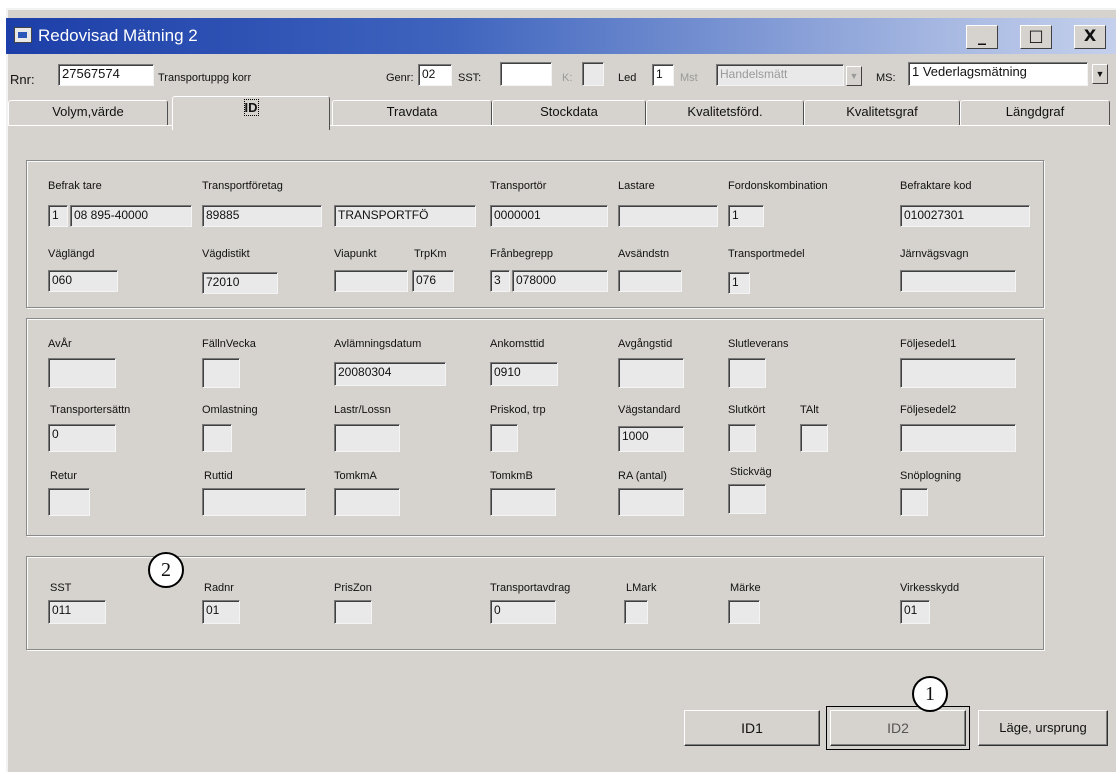 Image resolution: width=1116 pixels, height=772 pixels. What do you see at coordinates (390, 374) in the screenshot?
I see `avlamningsdatum-field: 20080304` at bounding box center [390, 374].